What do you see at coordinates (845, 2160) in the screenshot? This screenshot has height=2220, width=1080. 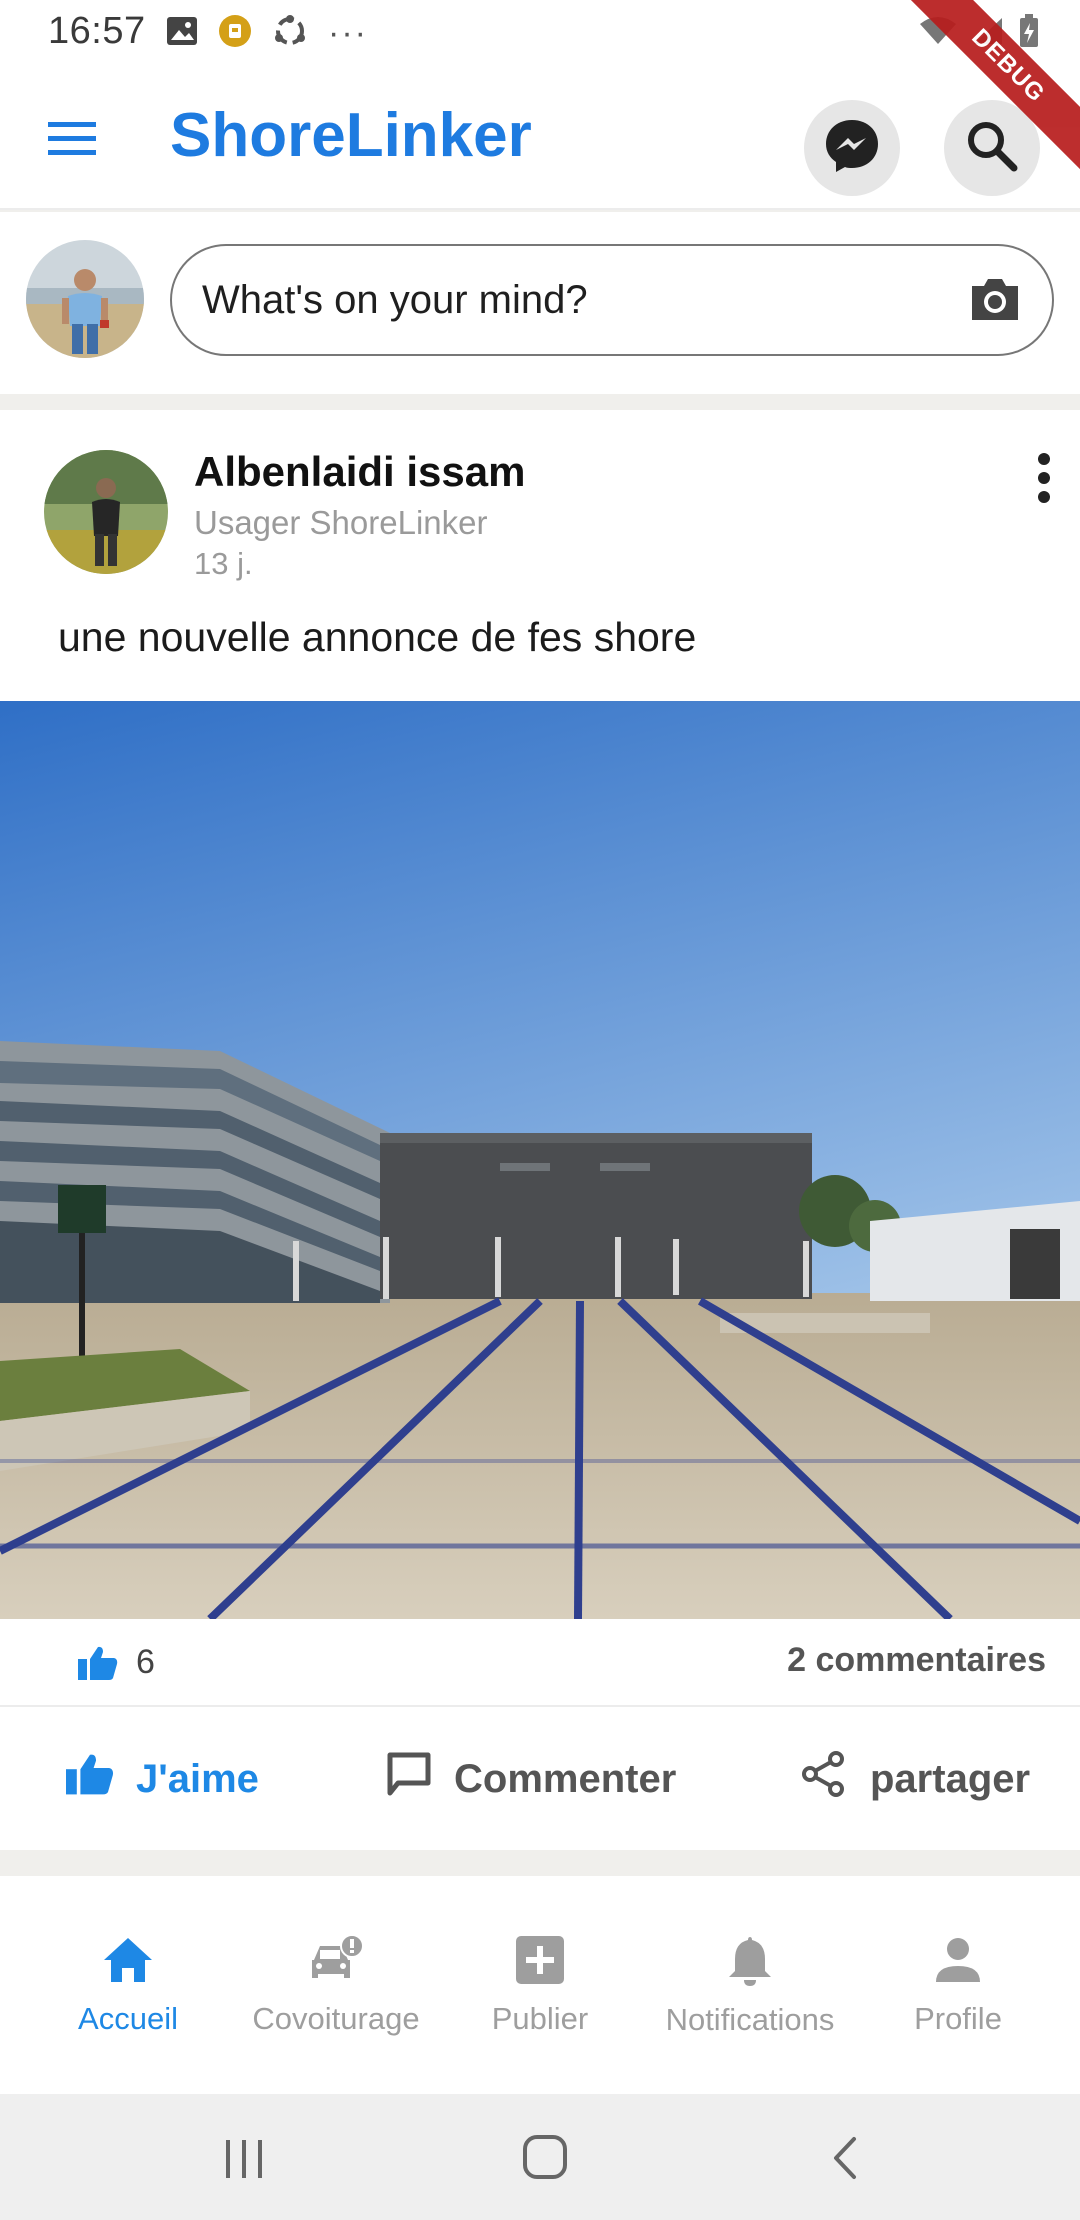 I see `back-icon` at bounding box center [845, 2160].